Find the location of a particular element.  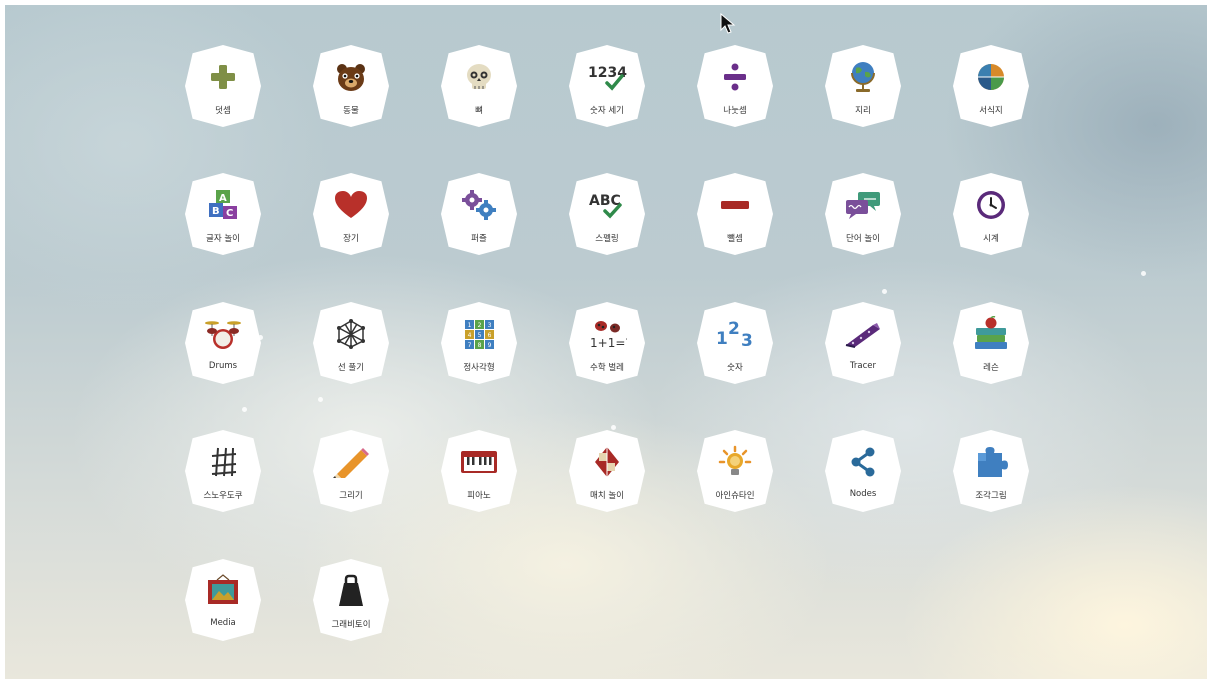

svg-text: 3 is located at coordinates (747, 340).